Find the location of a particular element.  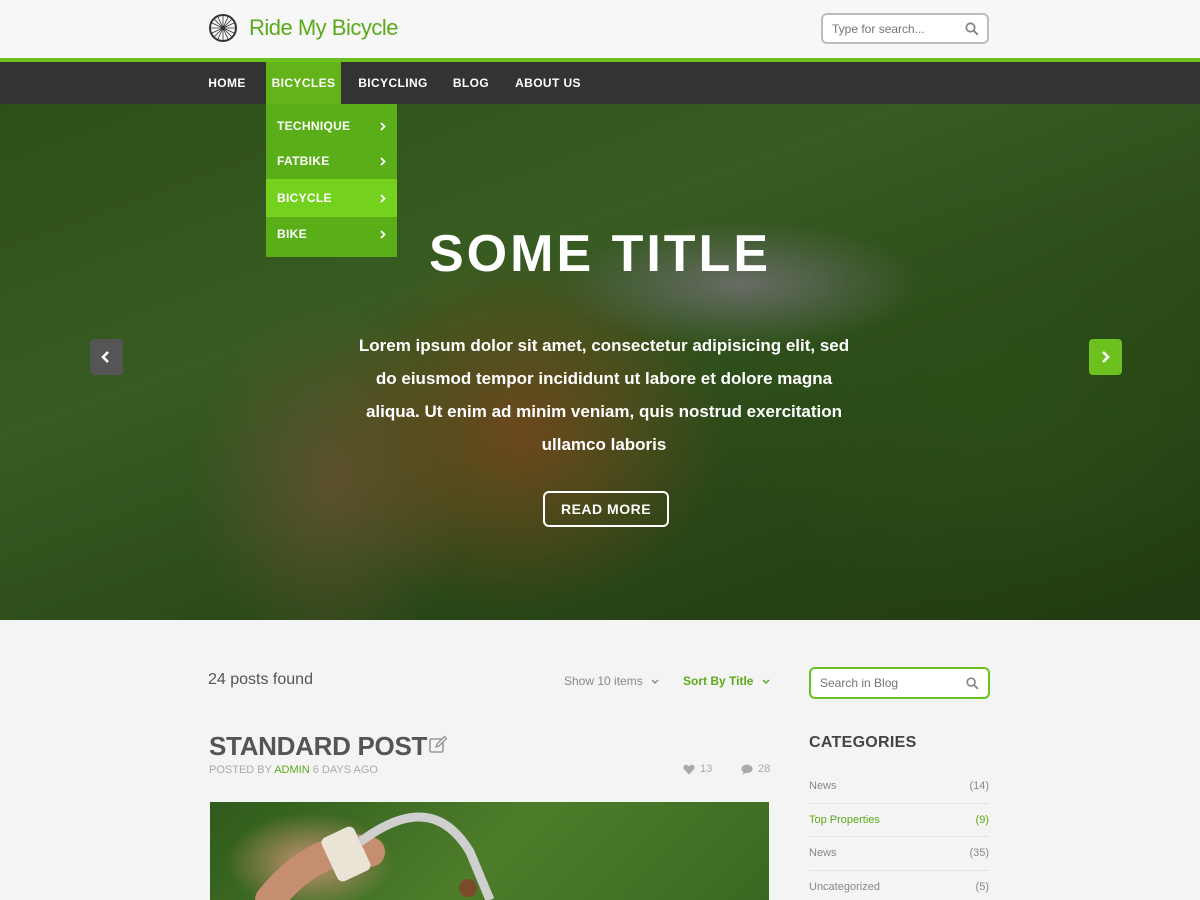

chevron-left-icon is located at coordinates (105, 357).